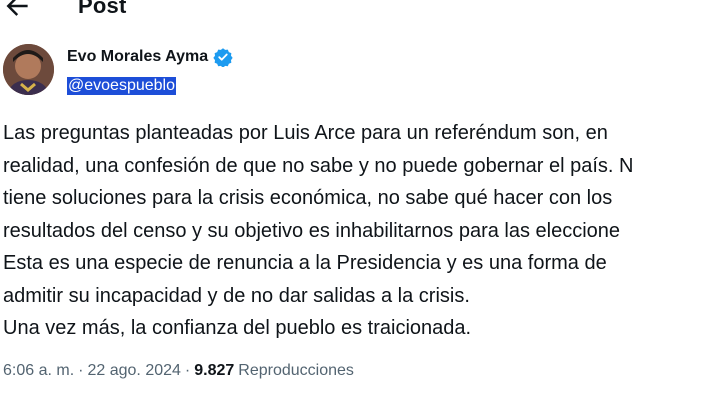 The image size is (720, 400). What do you see at coordinates (296, 370) in the screenshot?
I see `views-label: Reproducciones` at bounding box center [296, 370].